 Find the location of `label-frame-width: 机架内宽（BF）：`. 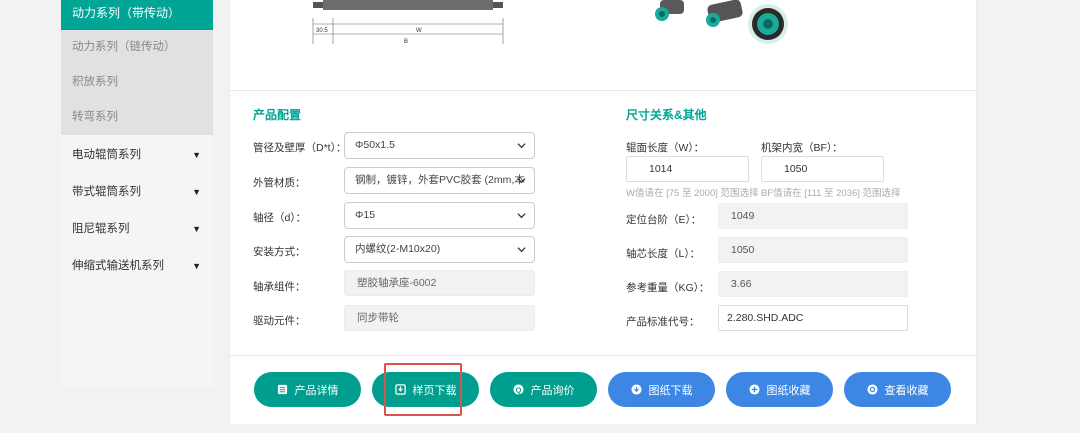

label-frame-width: 机架内宽（BF）： is located at coordinates (802, 148).